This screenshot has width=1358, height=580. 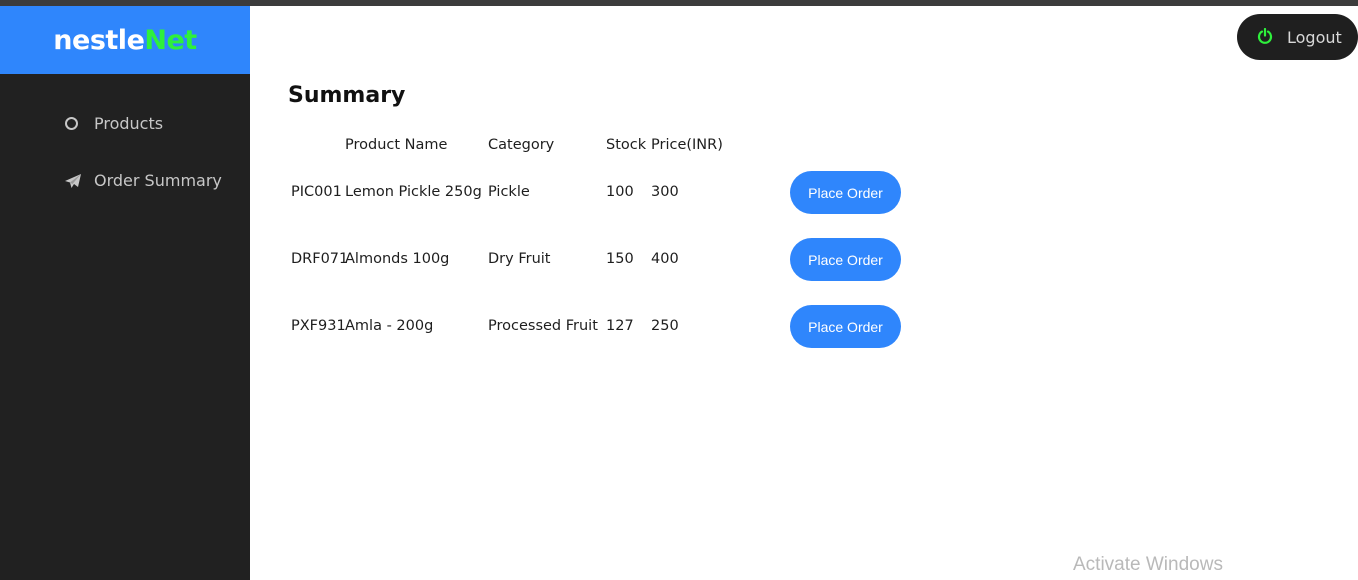 I want to click on product-code: DRF071, so click(x=320, y=259).